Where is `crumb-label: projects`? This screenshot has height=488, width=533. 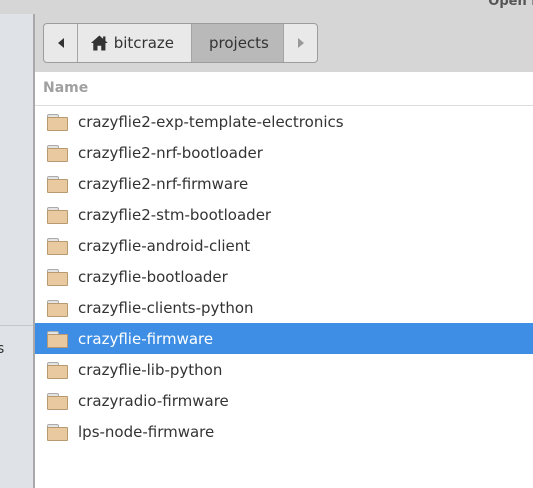
crumb-label: projects is located at coordinates (239, 43).